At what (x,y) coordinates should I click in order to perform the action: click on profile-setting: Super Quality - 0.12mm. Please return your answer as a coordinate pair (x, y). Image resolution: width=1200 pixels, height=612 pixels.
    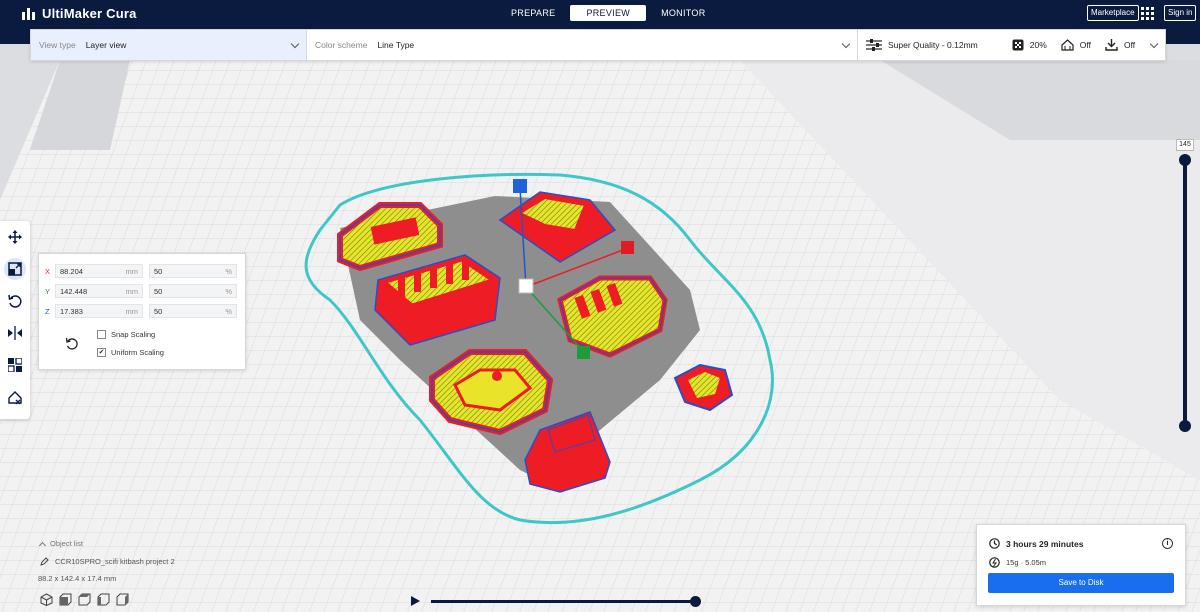
    Looking at the image, I should click on (922, 45).